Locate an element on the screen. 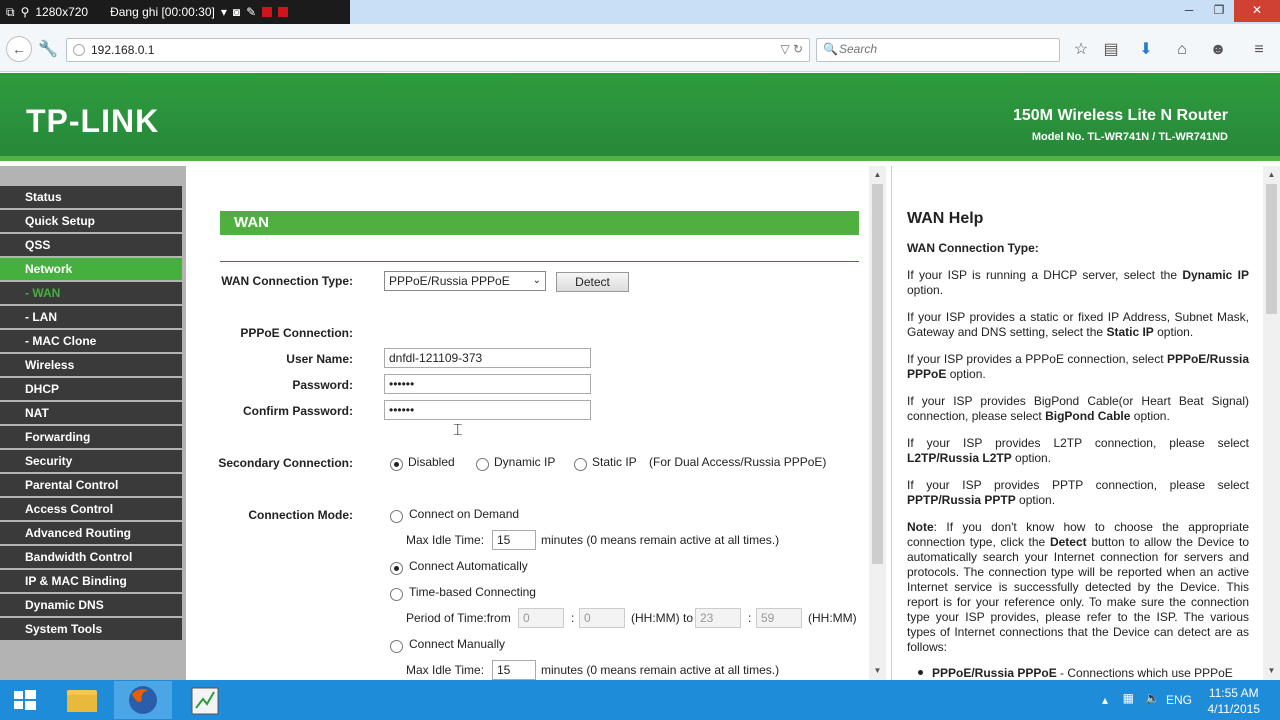  period-to-minute: 59 is located at coordinates (779, 618).